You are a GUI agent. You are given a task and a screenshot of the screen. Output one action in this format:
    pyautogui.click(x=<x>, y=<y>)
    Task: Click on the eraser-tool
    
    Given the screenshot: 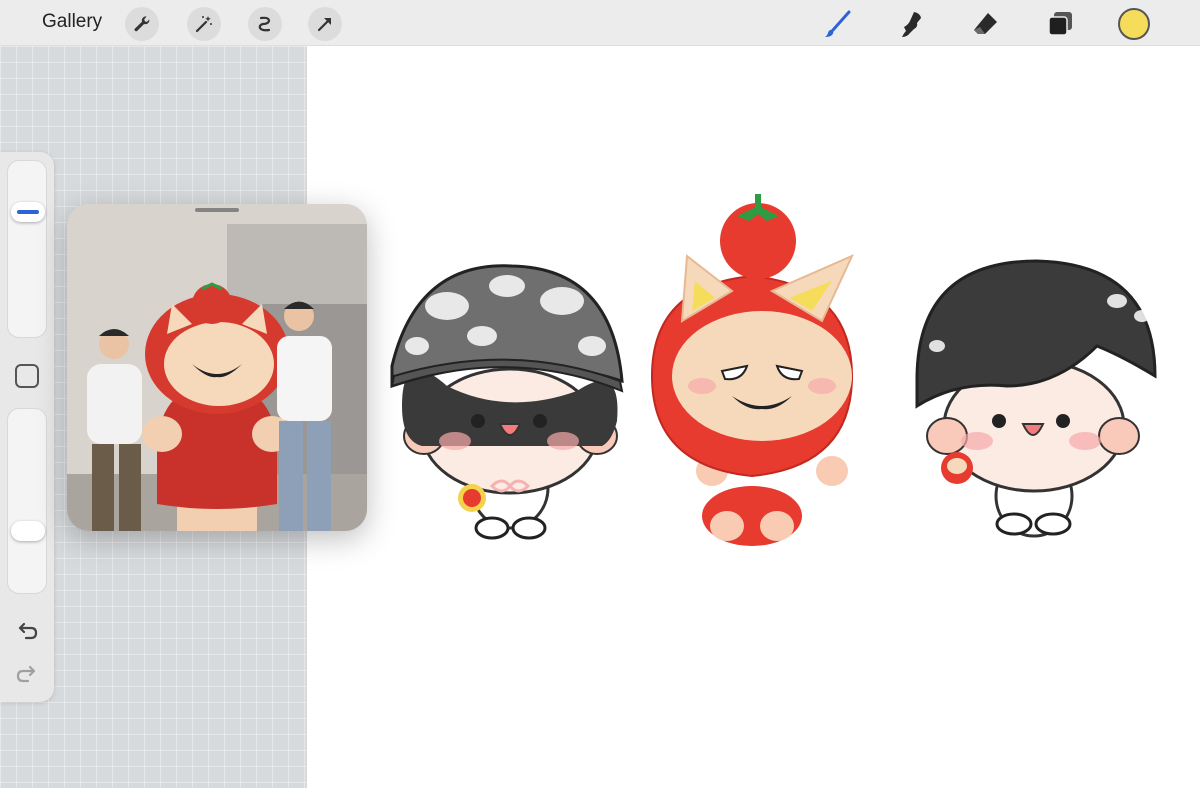 What is the action you would take?
    pyautogui.click(x=986, y=24)
    